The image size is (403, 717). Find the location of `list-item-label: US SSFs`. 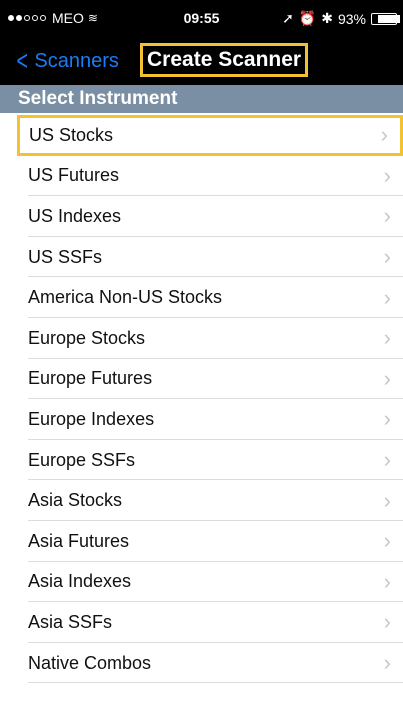

list-item-label: US SSFs is located at coordinates (65, 256).